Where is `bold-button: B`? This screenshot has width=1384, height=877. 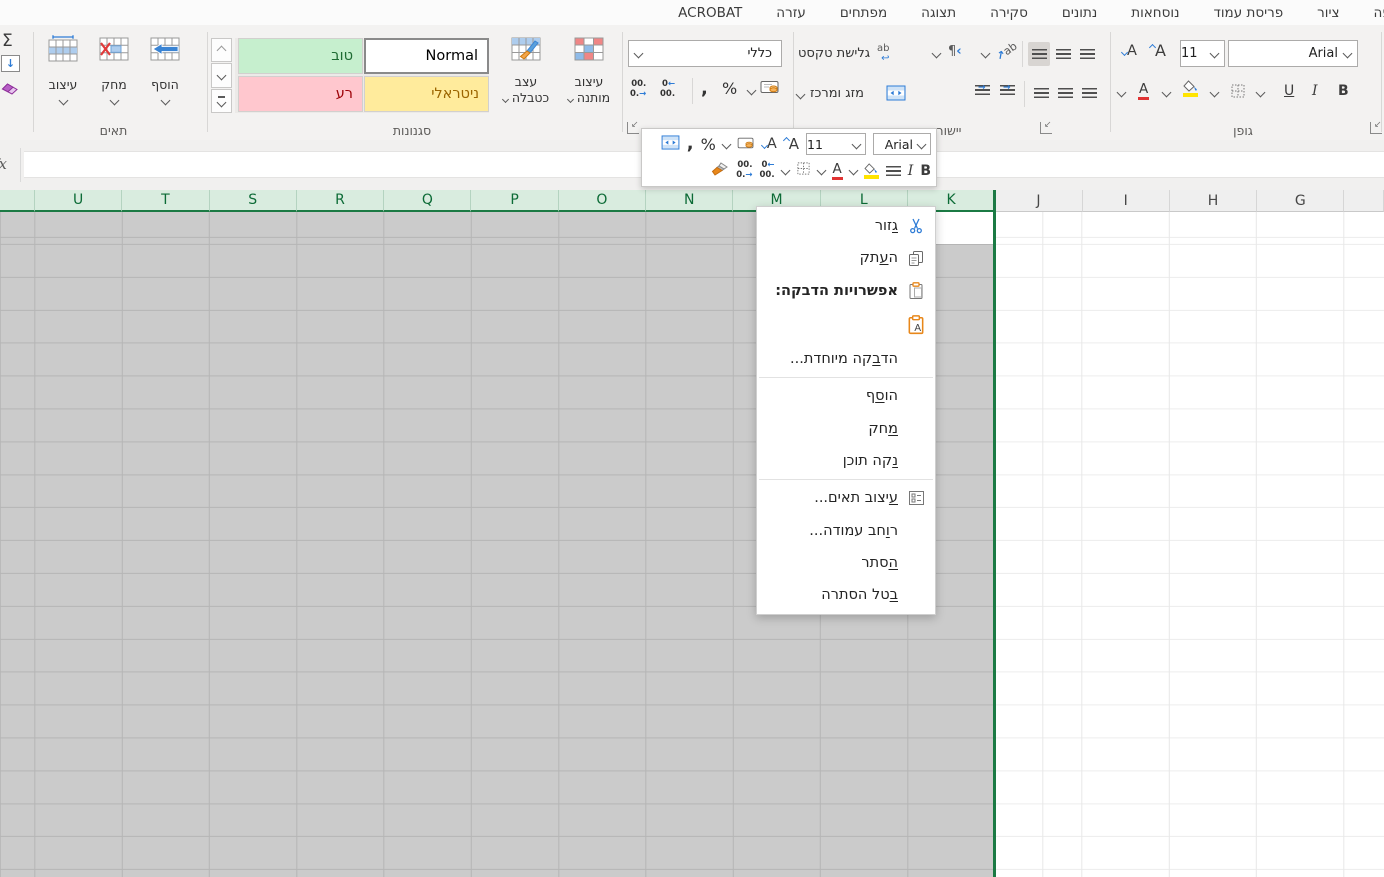
bold-button: B is located at coordinates (1343, 91).